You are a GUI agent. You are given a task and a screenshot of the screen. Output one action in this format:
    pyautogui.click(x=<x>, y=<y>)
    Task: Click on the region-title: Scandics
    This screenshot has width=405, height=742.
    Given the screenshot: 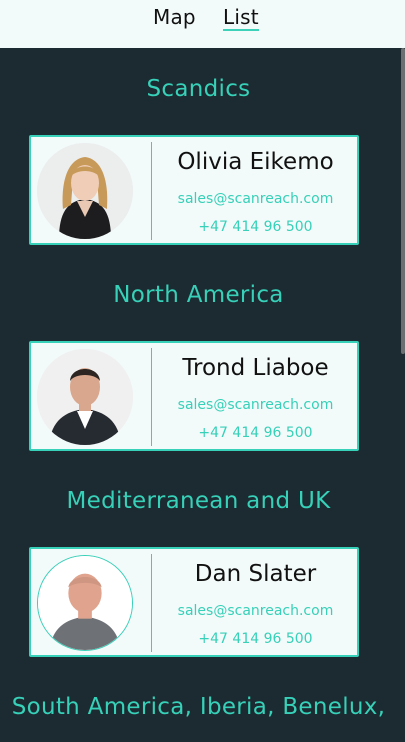 What is the action you would take?
    pyautogui.click(x=198, y=89)
    